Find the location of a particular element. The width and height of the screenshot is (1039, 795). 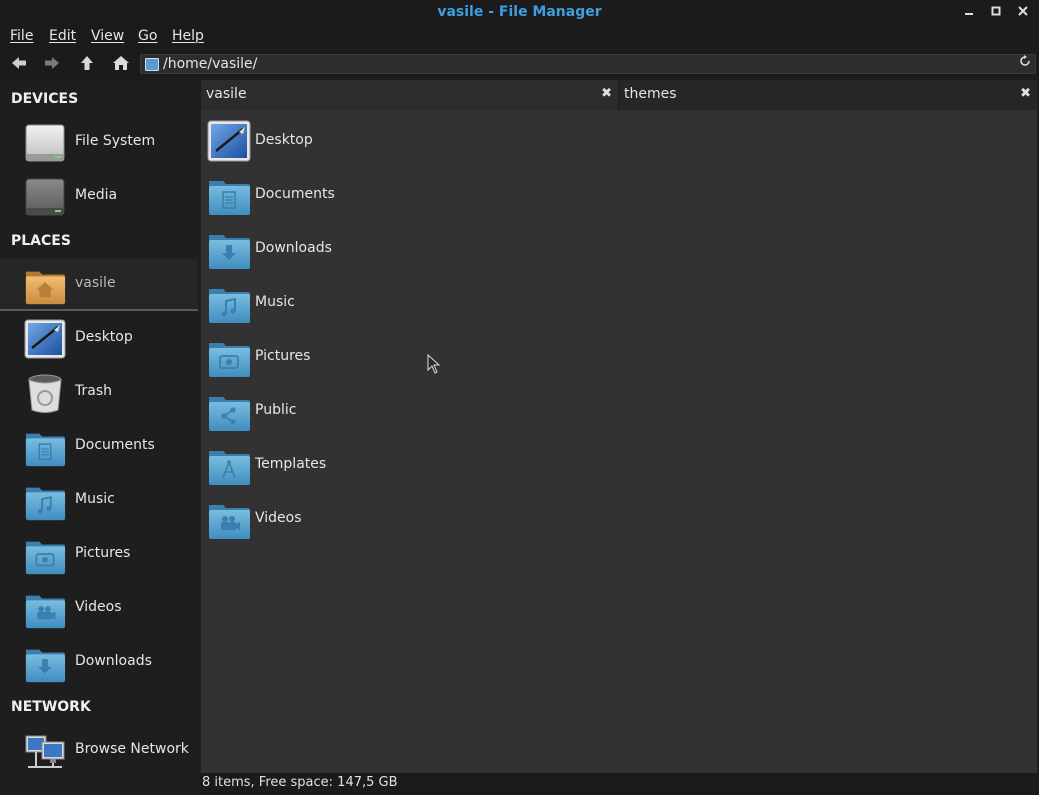

close-icon is located at coordinates (1023, 11).